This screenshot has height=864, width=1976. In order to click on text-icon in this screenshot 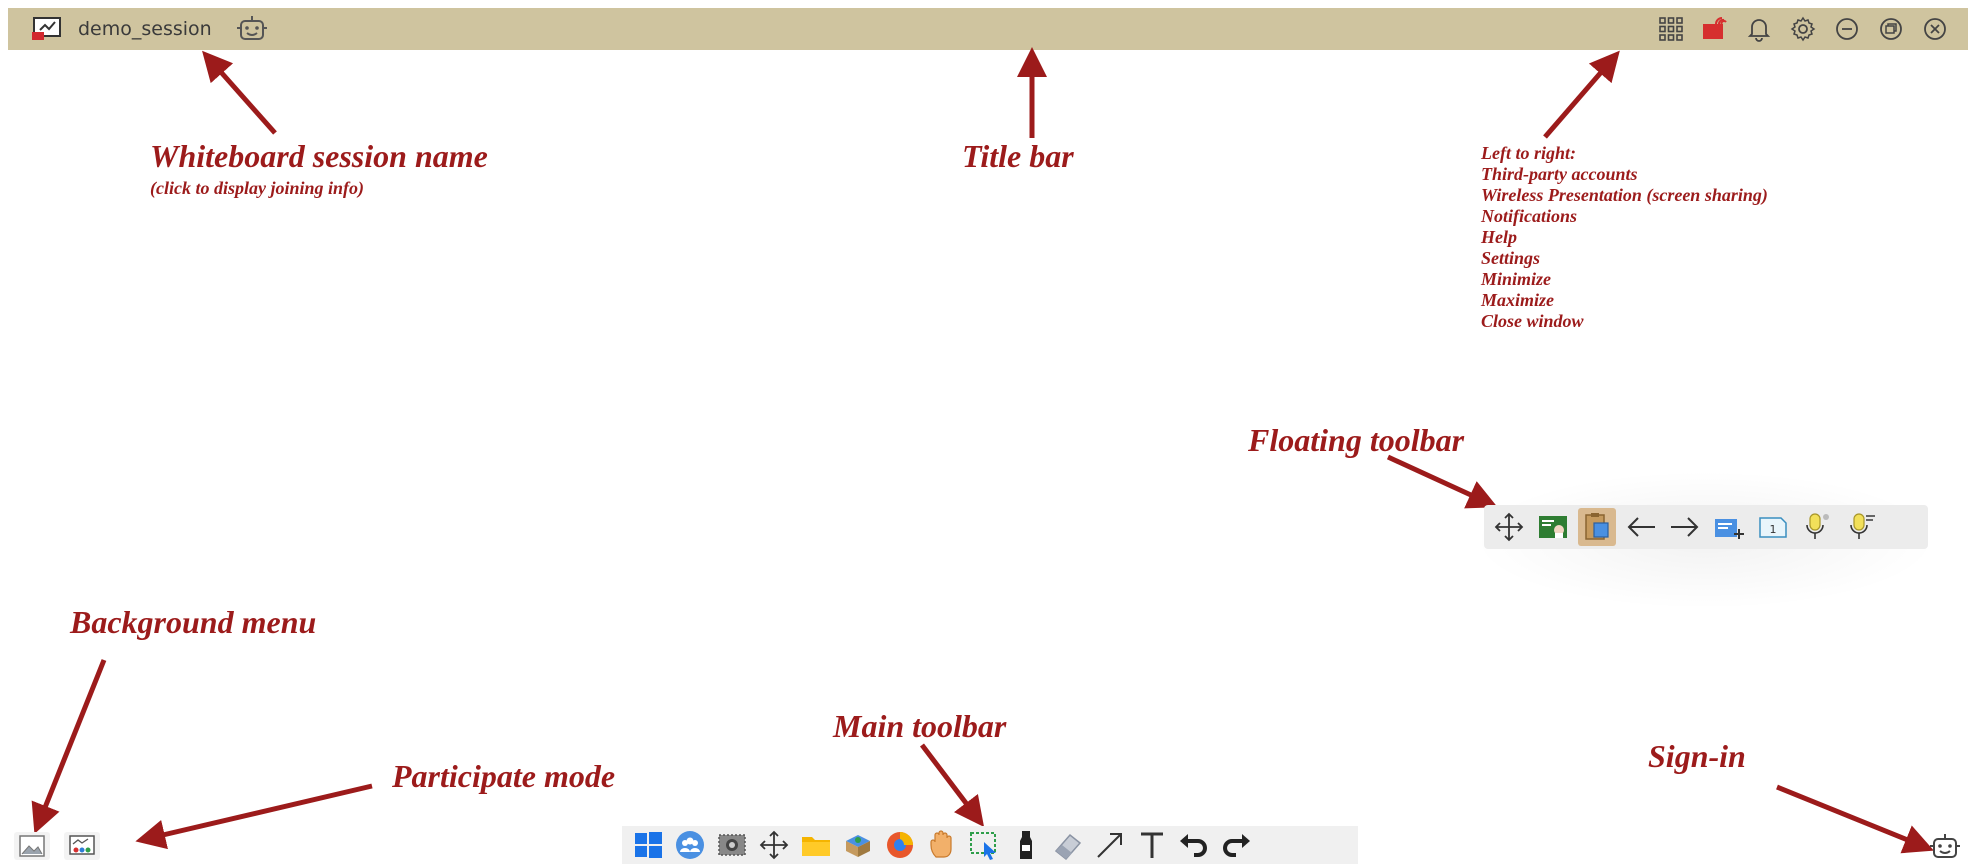, I will do `click(1152, 845)`.